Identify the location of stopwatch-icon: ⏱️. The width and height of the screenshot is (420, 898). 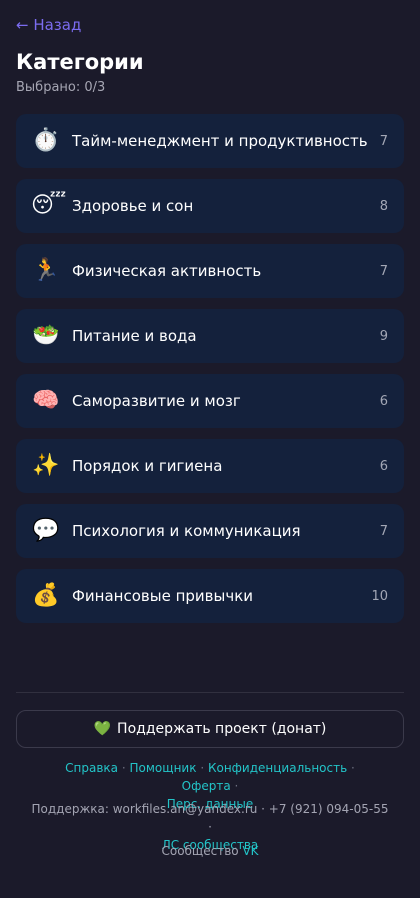
(46, 140).